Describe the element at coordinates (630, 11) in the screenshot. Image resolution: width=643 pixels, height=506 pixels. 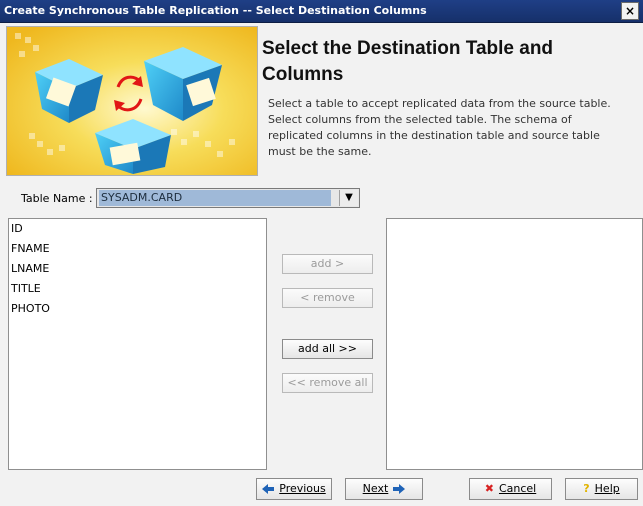
I see `close-icon: ×` at that location.